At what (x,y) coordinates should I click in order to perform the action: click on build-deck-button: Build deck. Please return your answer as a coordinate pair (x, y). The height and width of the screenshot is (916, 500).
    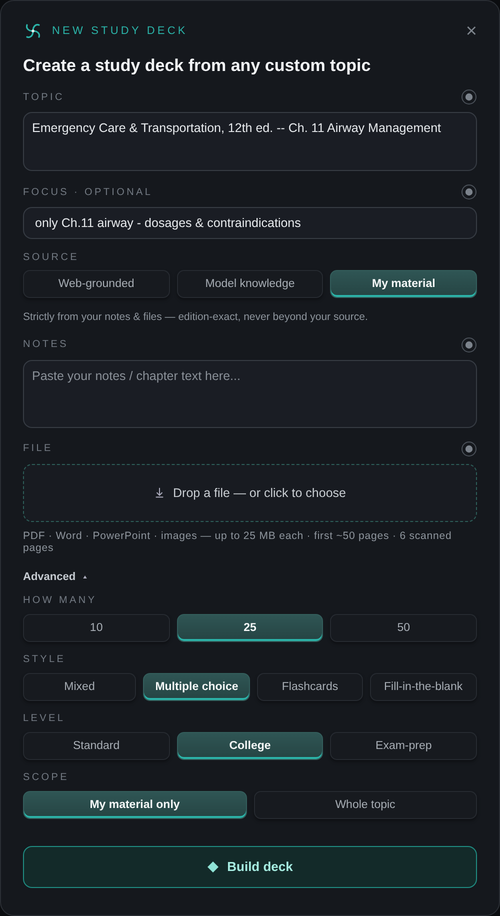
    Looking at the image, I should click on (250, 867).